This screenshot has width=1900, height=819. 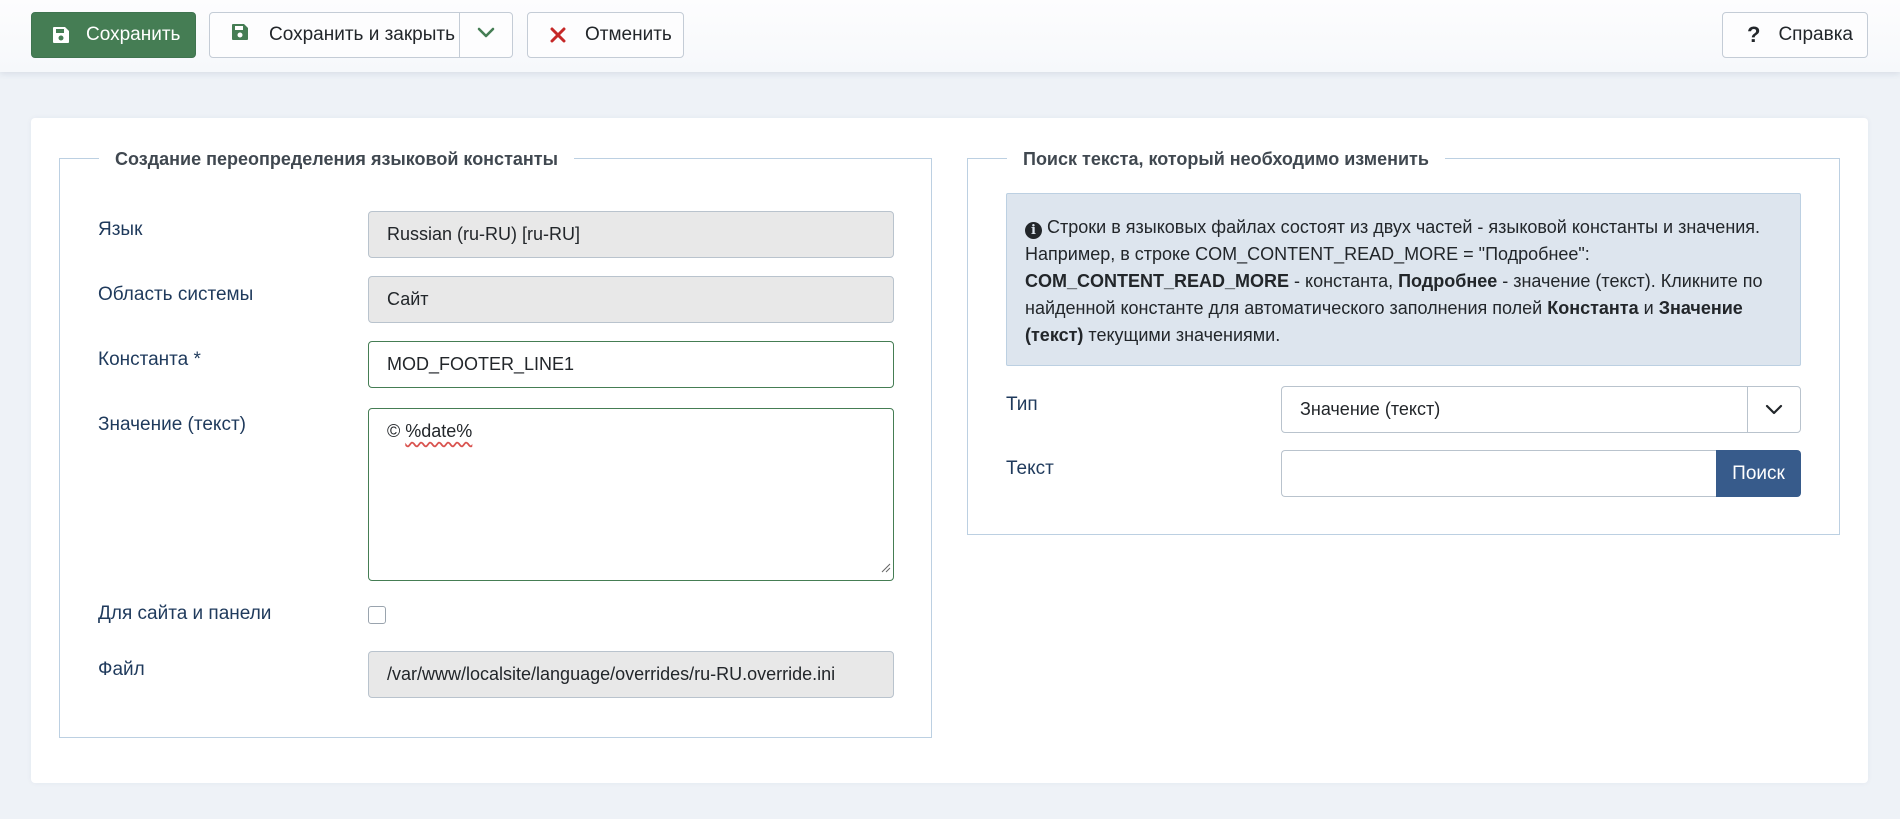 I want to click on info-icon: i, so click(x=1033, y=230).